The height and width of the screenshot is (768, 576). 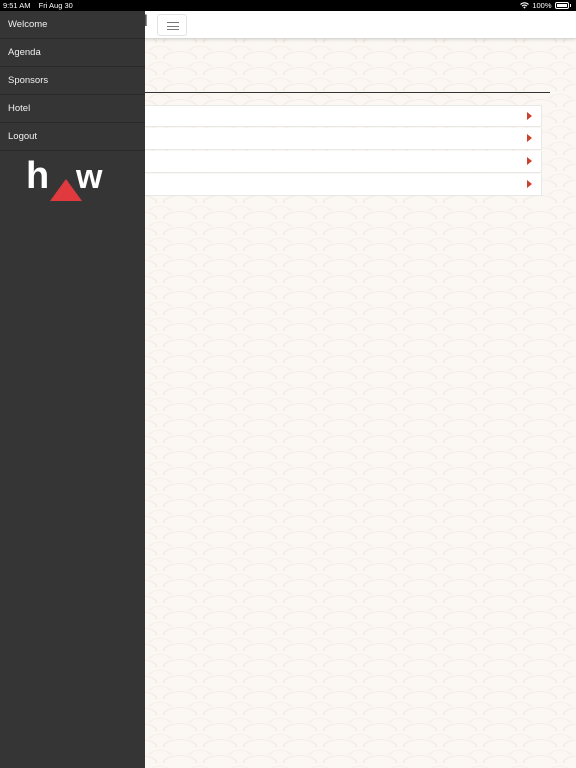 What do you see at coordinates (72, 109) in the screenshot?
I see `drawer-item-hotel: Hotel` at bounding box center [72, 109].